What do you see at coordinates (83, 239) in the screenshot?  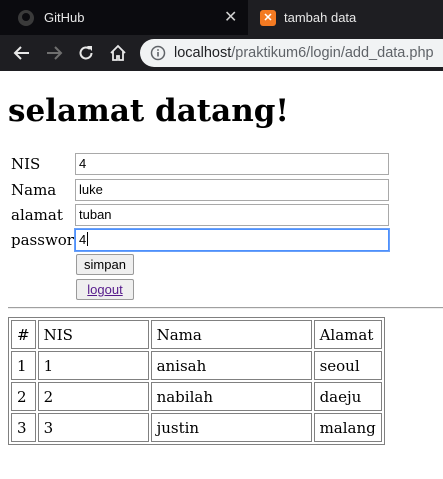 I see `password-value: 4` at bounding box center [83, 239].